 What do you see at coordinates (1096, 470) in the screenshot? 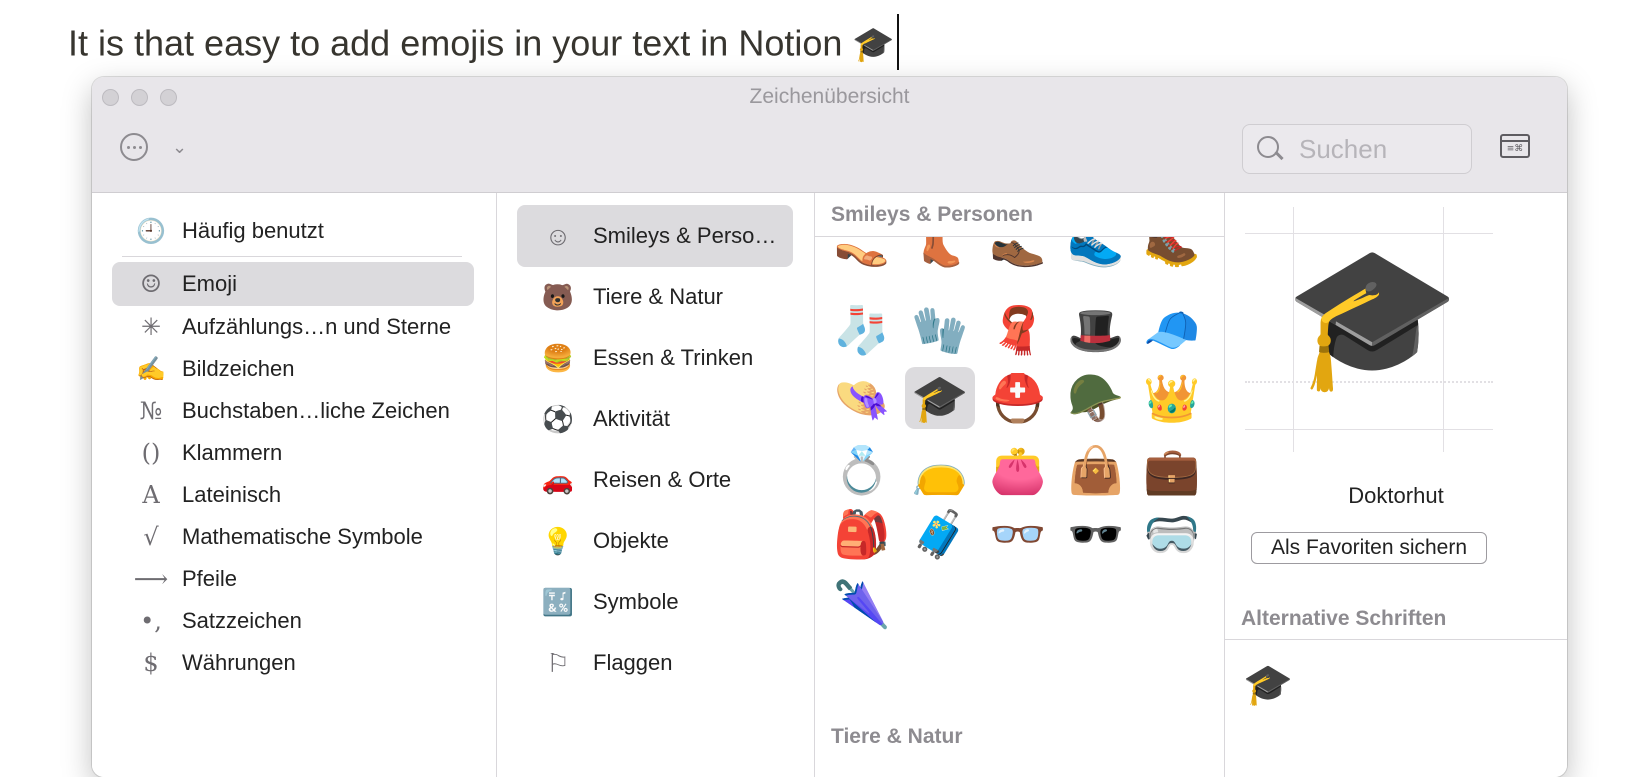
I see `emoji-cell: 👜` at bounding box center [1096, 470].